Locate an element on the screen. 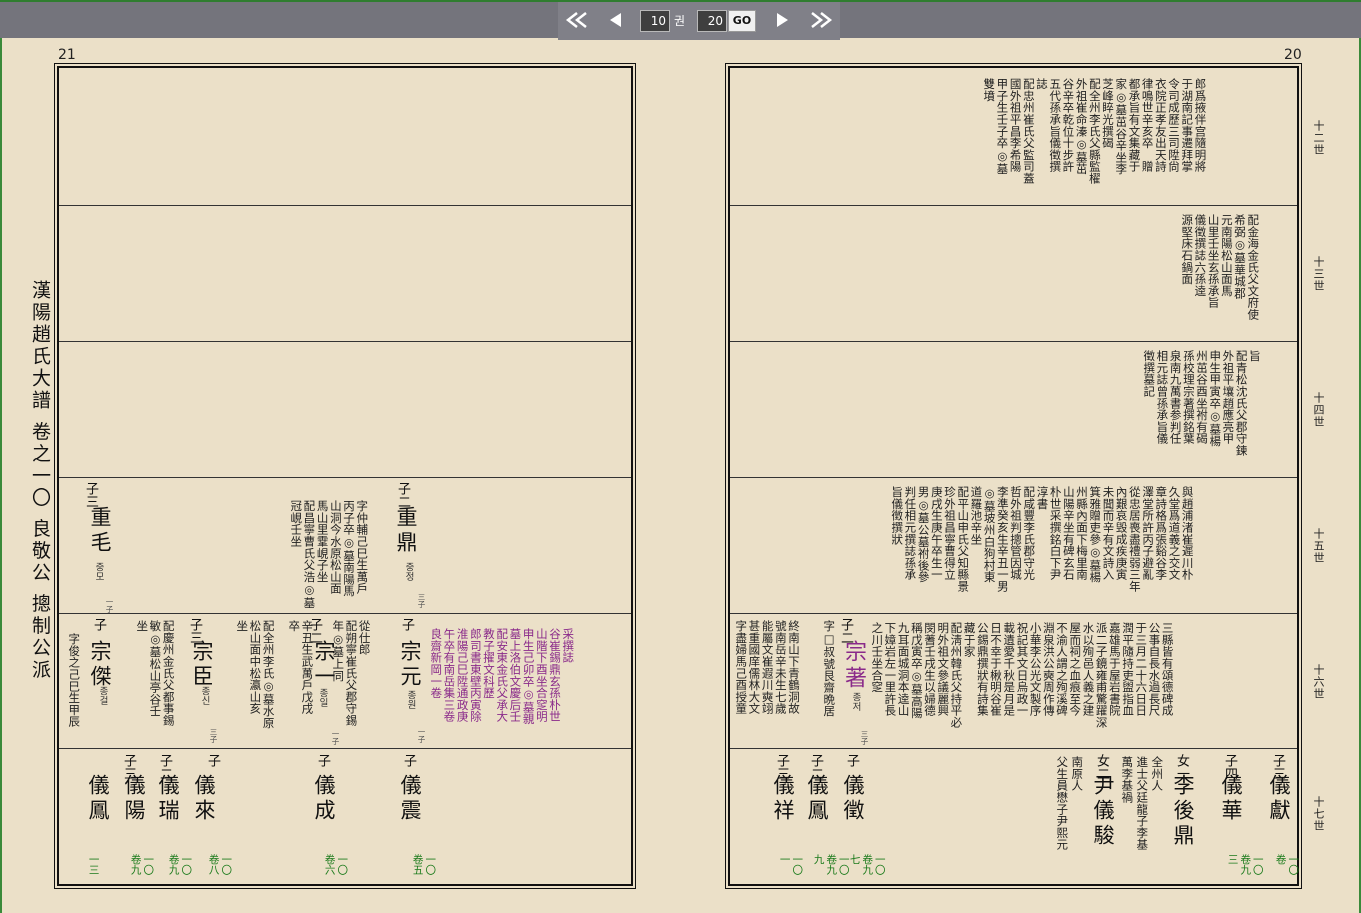 Image resolution: width=1361 pixels, height=913 pixels. text-column: 稱戊寅卒◎墓高陽 is located at coordinates (916, 670).